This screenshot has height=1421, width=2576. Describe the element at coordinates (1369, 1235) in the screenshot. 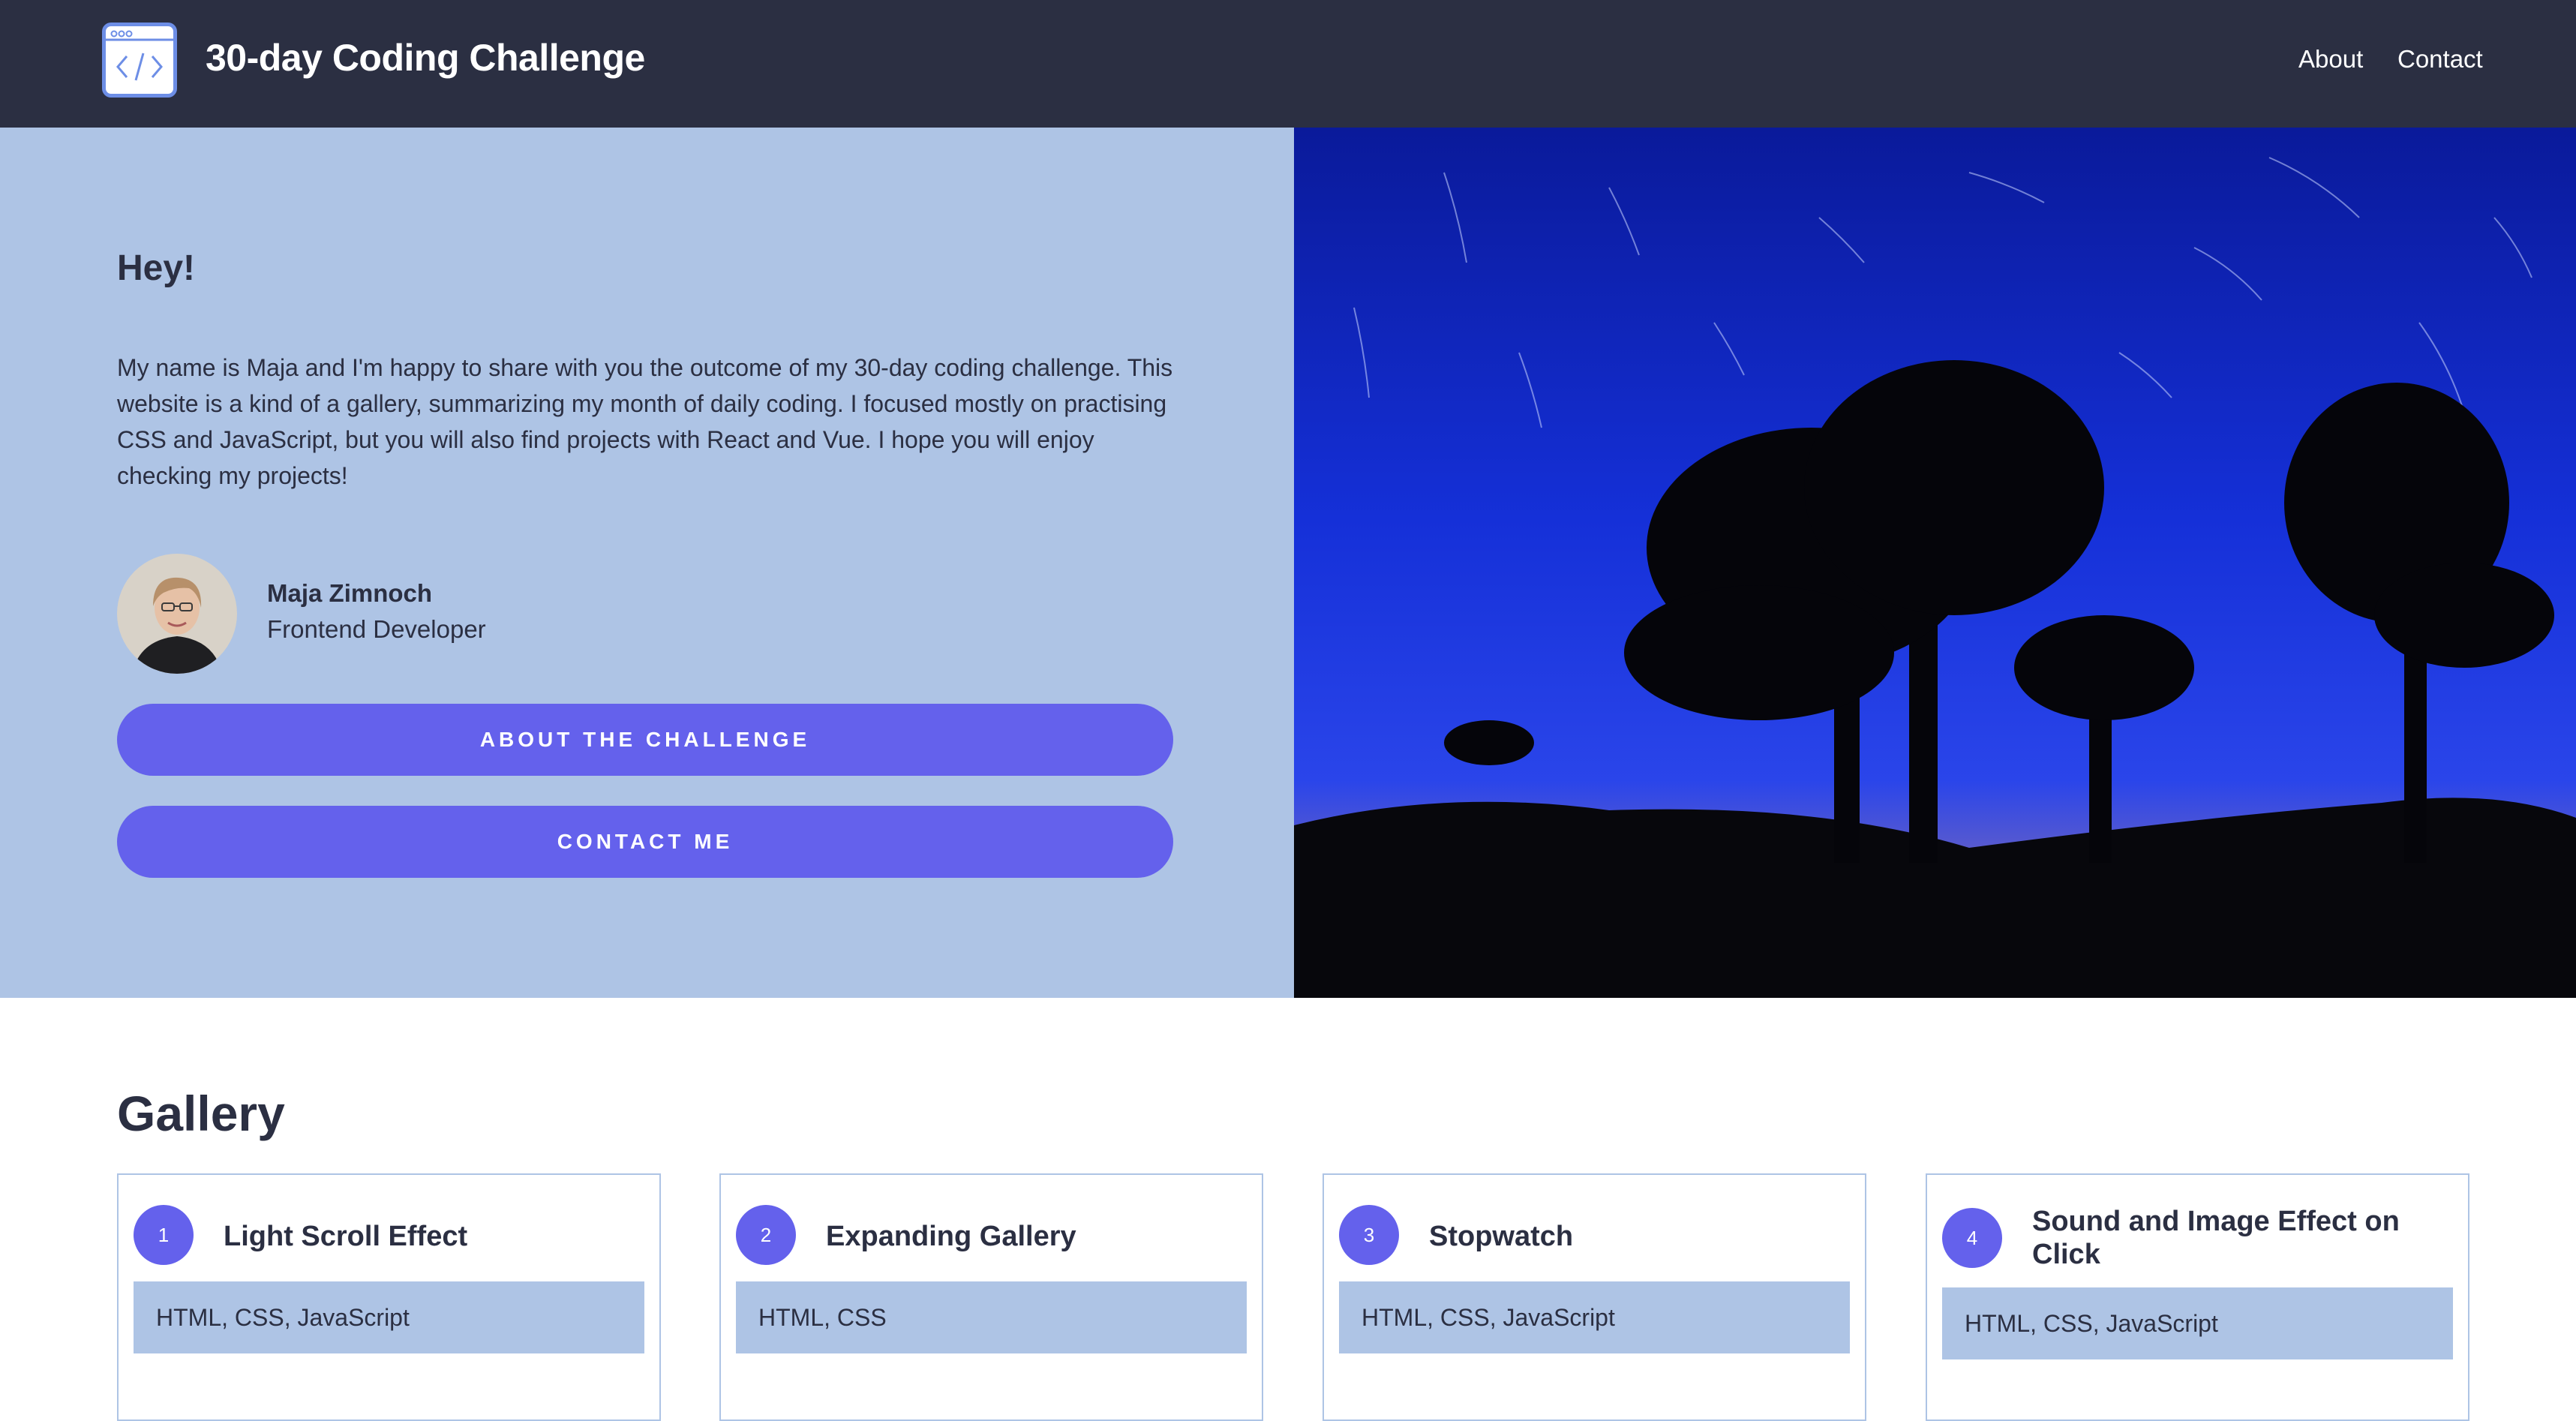

I see `card-number-badge: 3` at that location.